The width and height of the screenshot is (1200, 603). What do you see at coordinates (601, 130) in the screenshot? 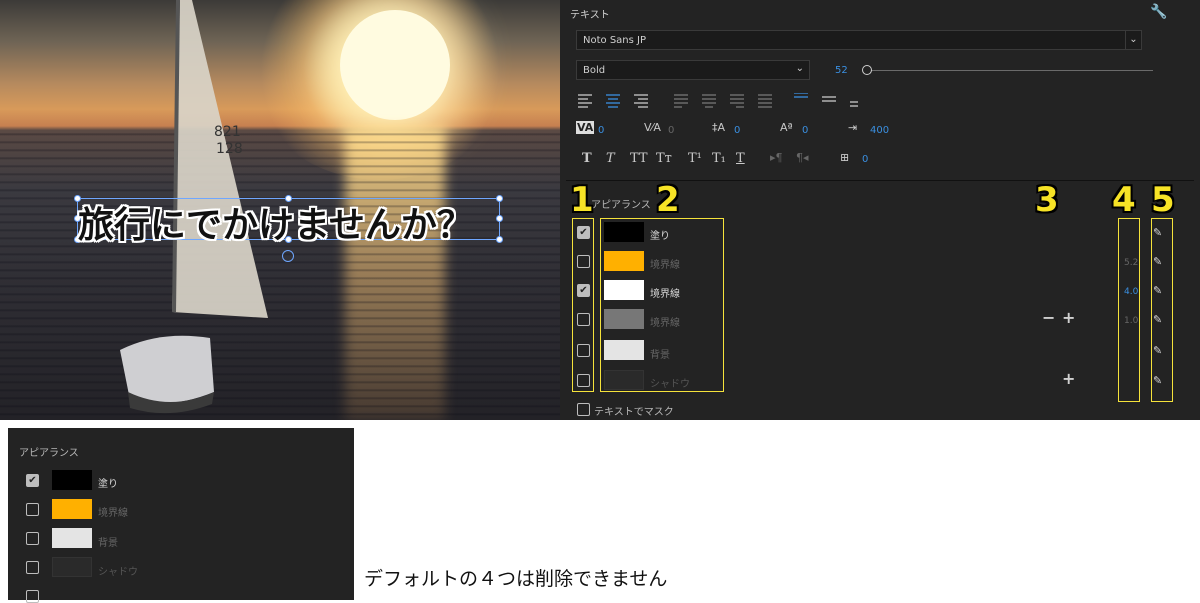
I see `tracking-value: 0` at bounding box center [601, 130].